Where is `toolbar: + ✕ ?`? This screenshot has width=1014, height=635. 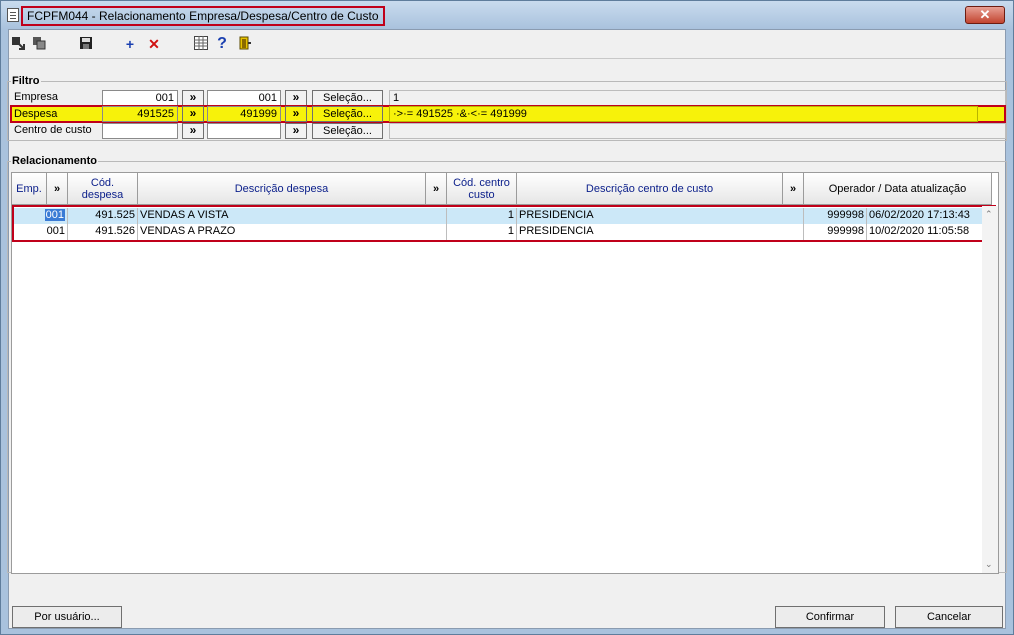 toolbar: + ✕ ? is located at coordinates (507, 44).